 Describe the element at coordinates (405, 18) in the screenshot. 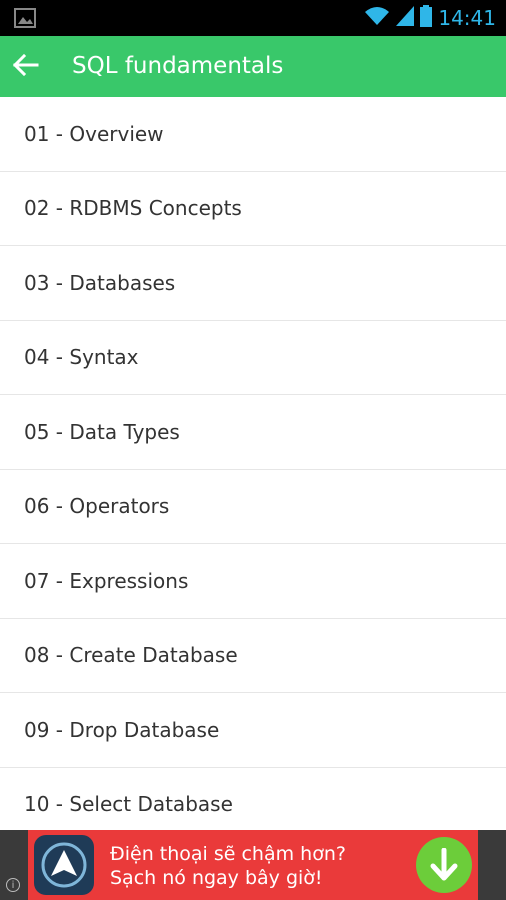

I see `signal-icon` at that location.